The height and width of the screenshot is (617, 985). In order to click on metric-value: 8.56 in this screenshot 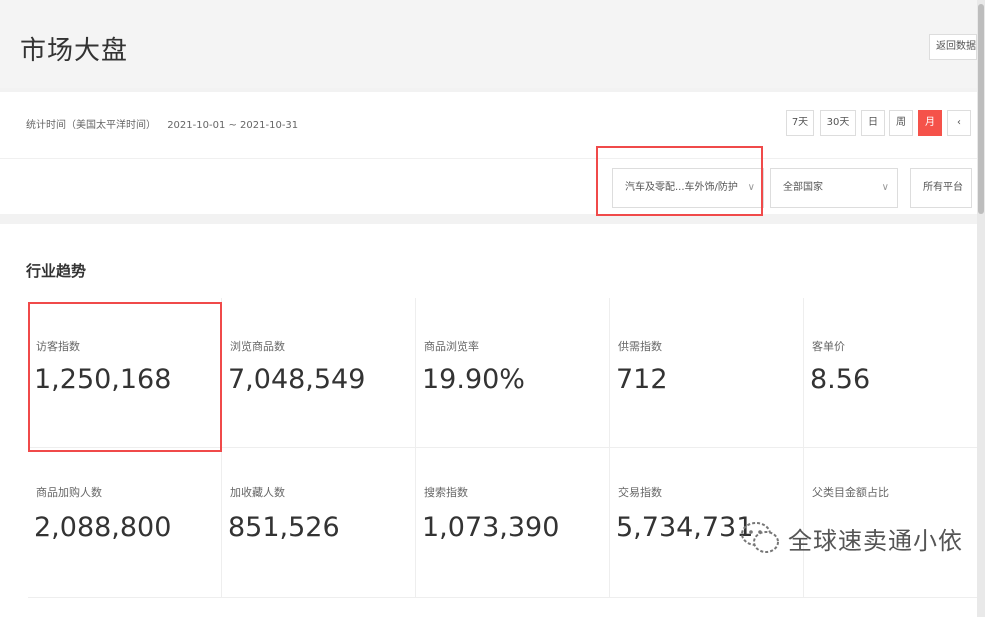, I will do `click(840, 379)`.